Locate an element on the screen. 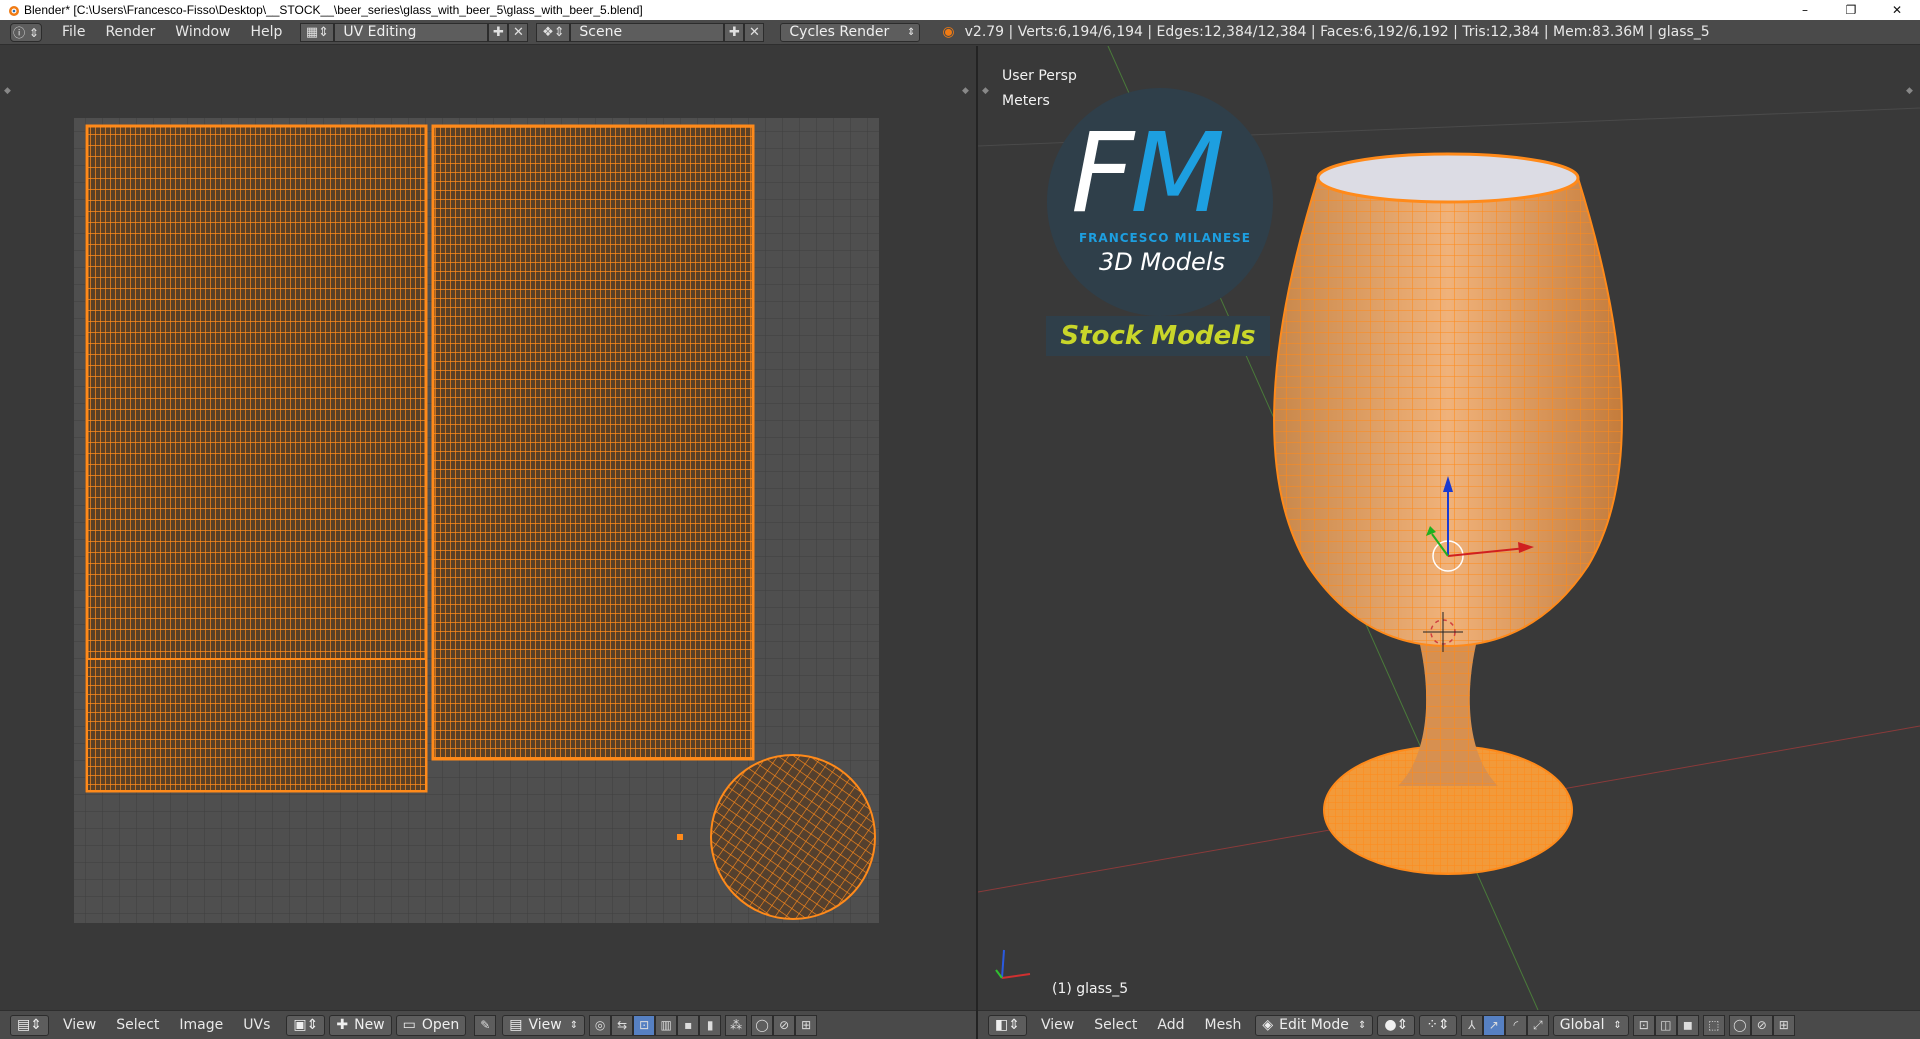 This screenshot has height=1039, width=1920. face-select-button: ◼ is located at coordinates (1687, 1025).